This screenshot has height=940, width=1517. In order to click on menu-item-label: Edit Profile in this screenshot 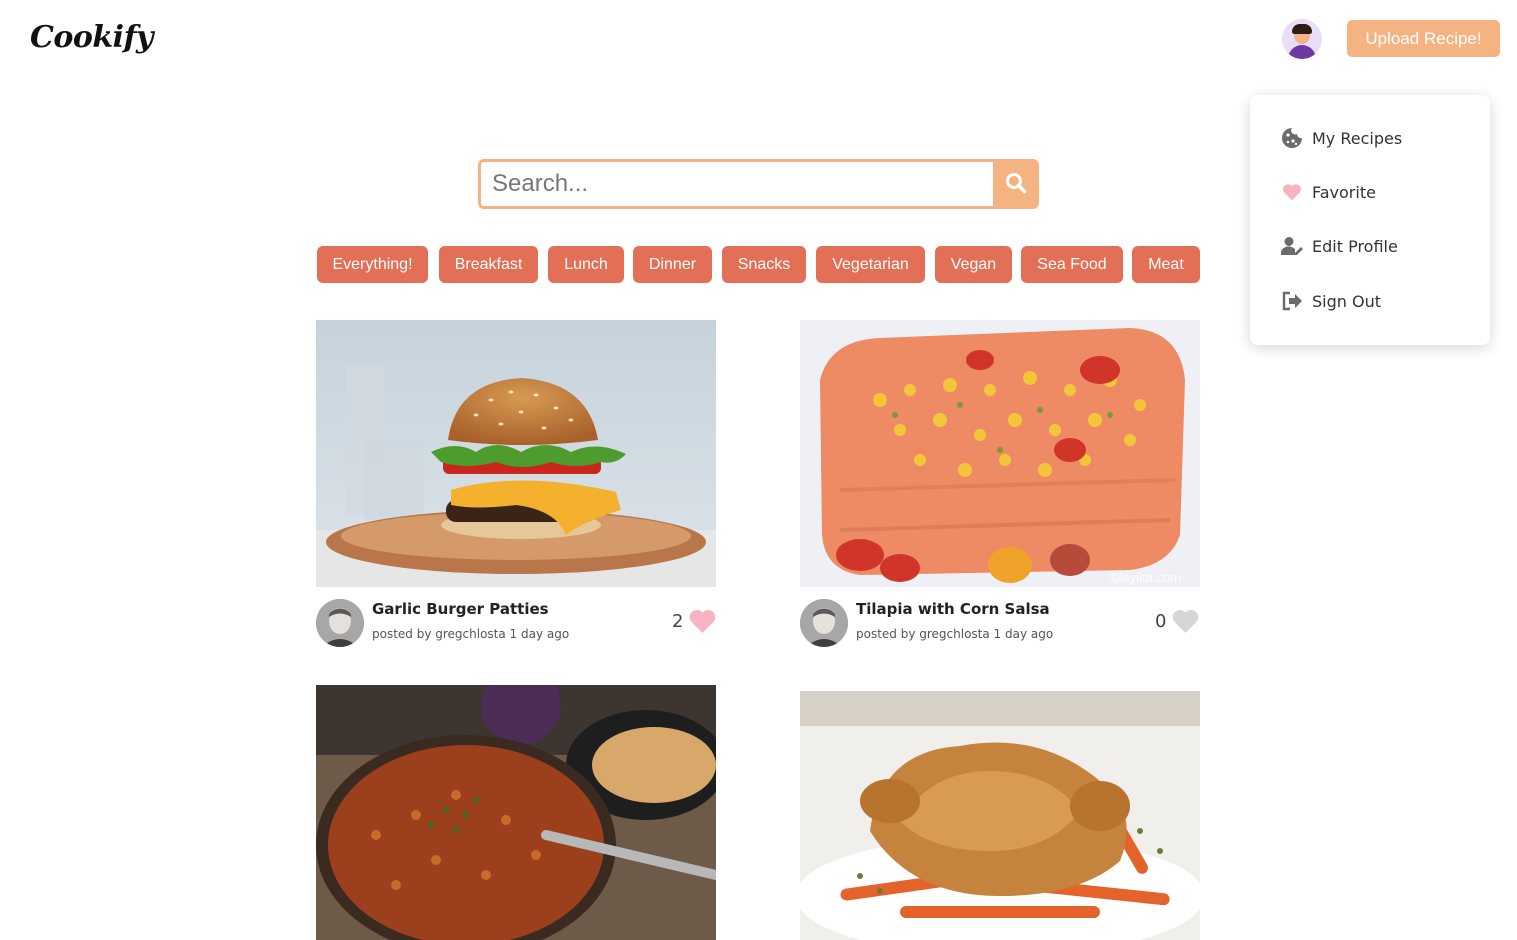, I will do `click(1355, 246)`.